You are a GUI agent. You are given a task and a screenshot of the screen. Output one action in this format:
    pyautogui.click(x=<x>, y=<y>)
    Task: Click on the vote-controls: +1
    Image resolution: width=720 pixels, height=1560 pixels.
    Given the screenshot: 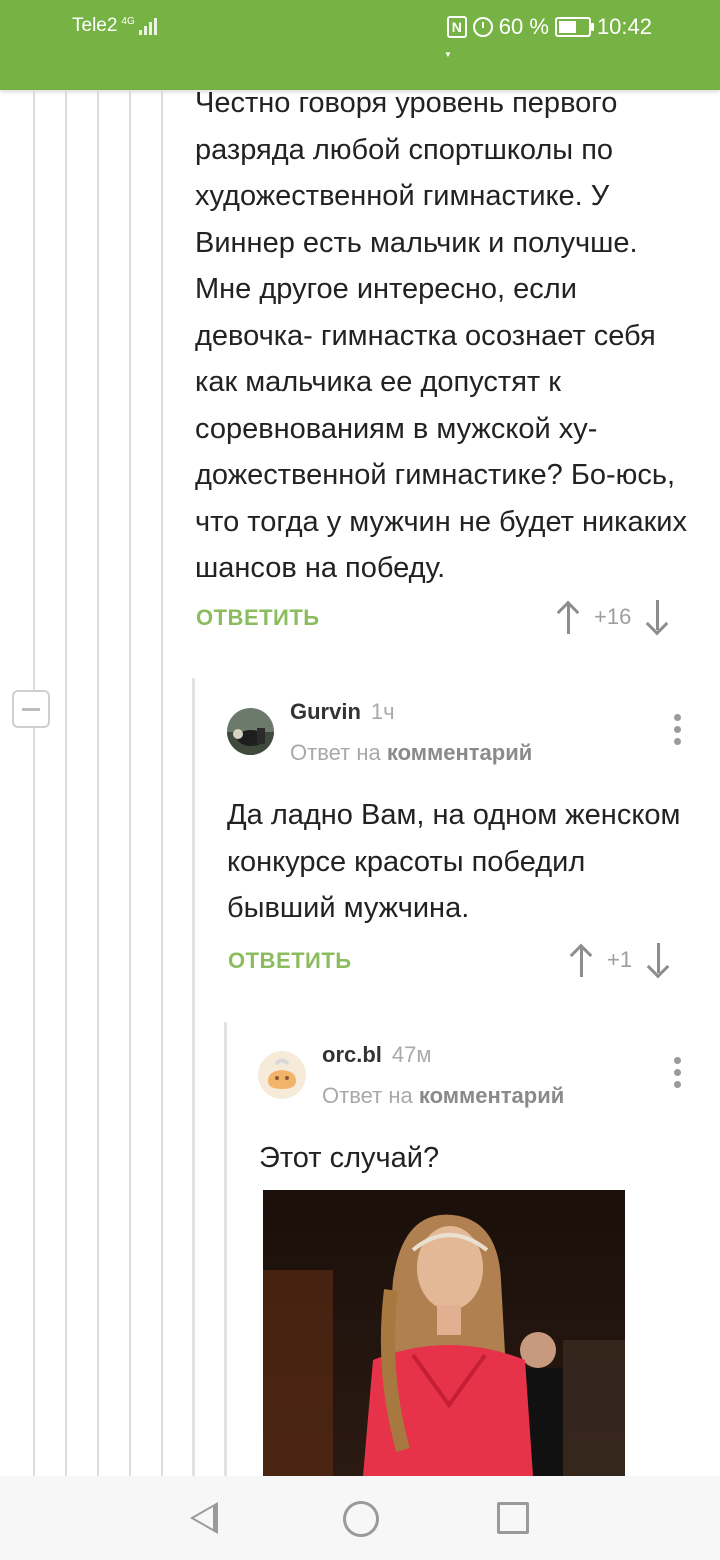 What is the action you would take?
    pyautogui.click(x=619, y=961)
    